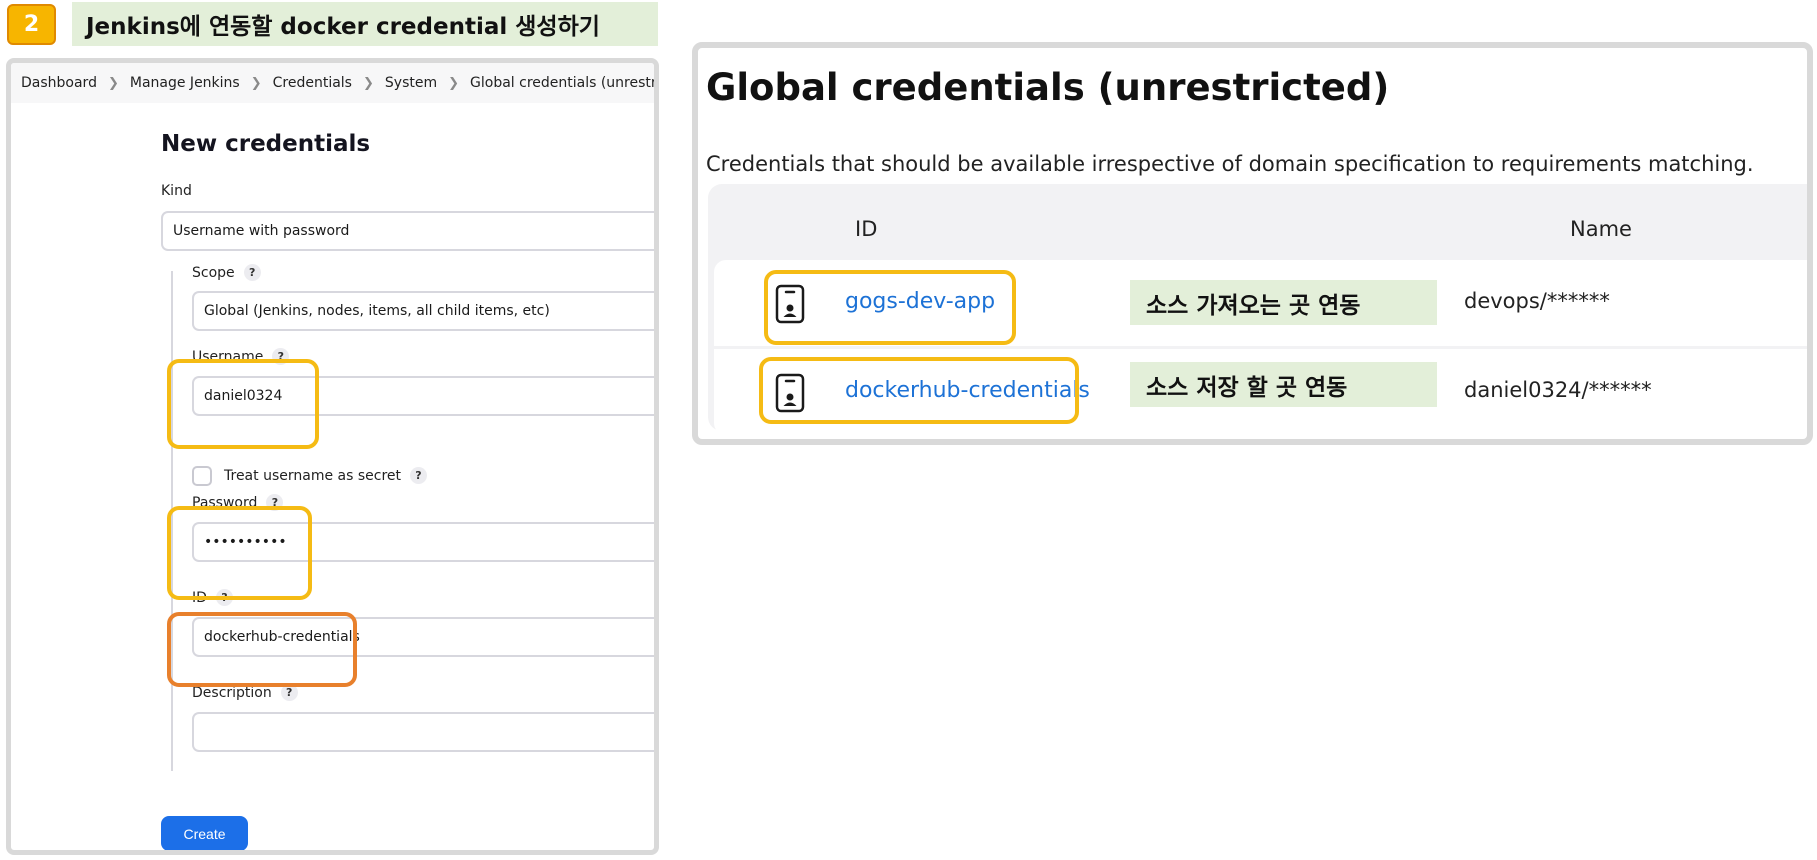  What do you see at coordinates (1601, 229) in the screenshot?
I see `column-header-name: Name` at bounding box center [1601, 229].